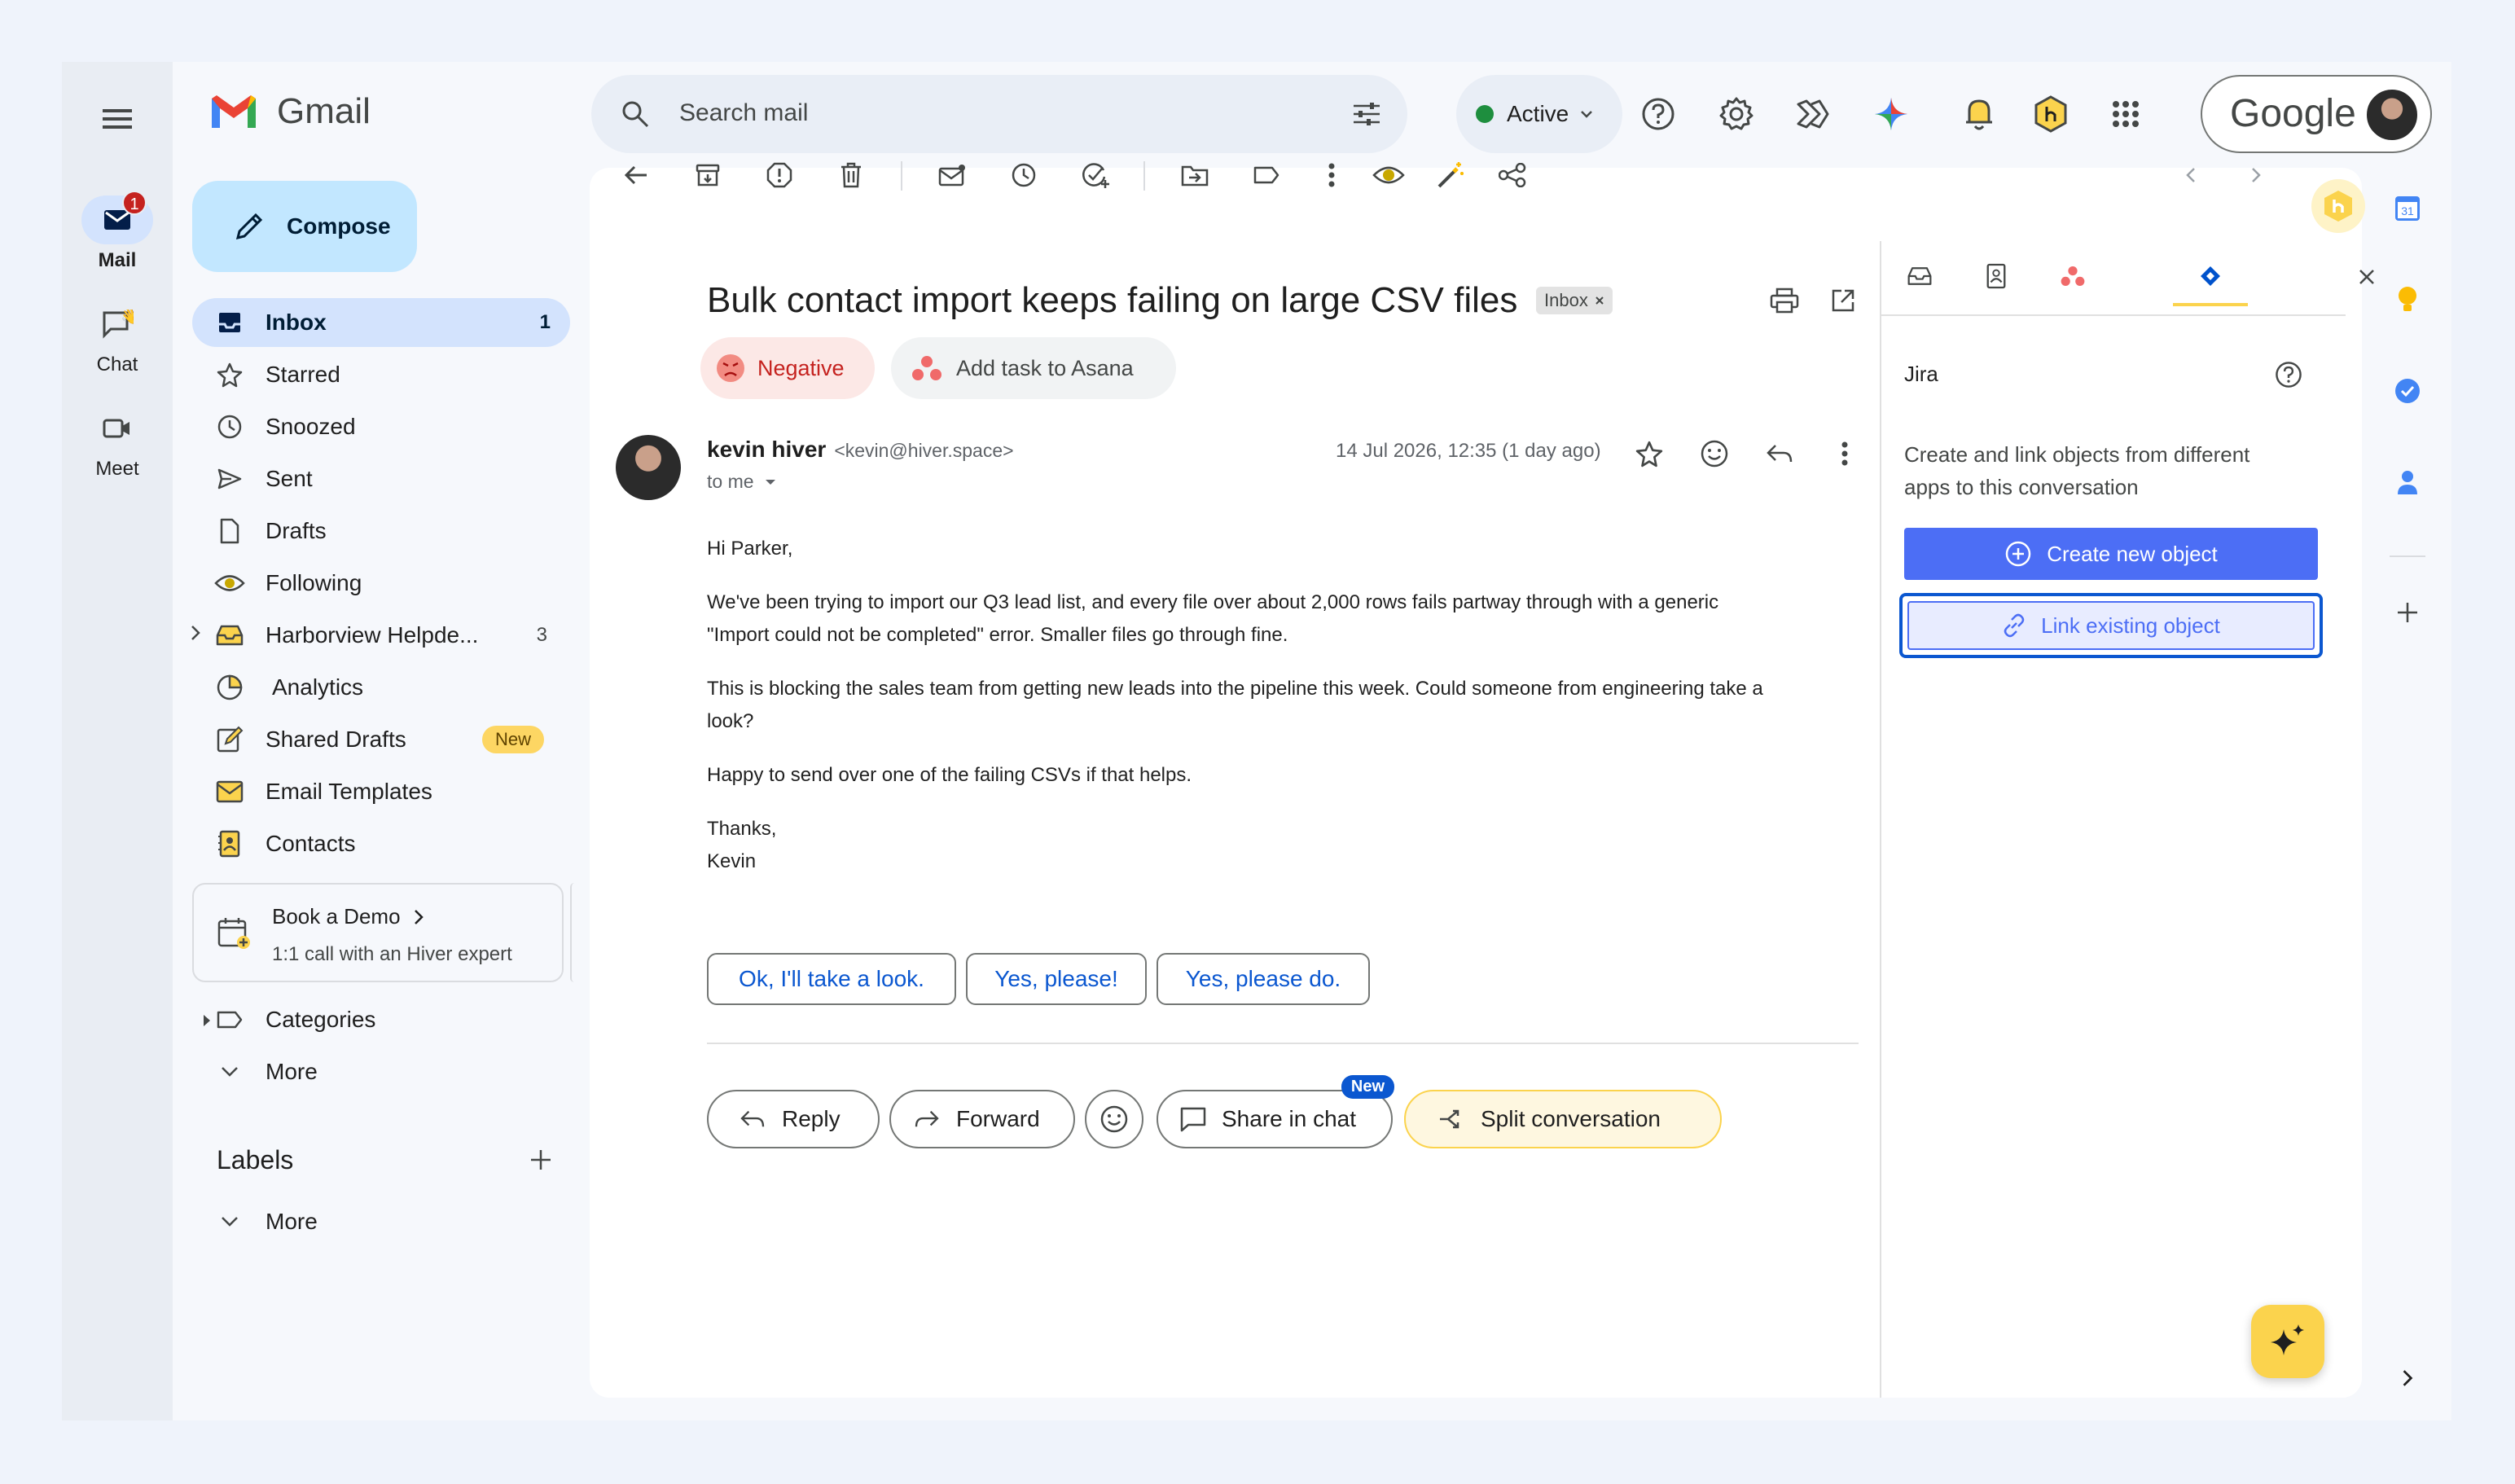 This screenshot has height=1484, width=2515. What do you see at coordinates (2407, 391) in the screenshot?
I see `tasks-app-icon` at bounding box center [2407, 391].